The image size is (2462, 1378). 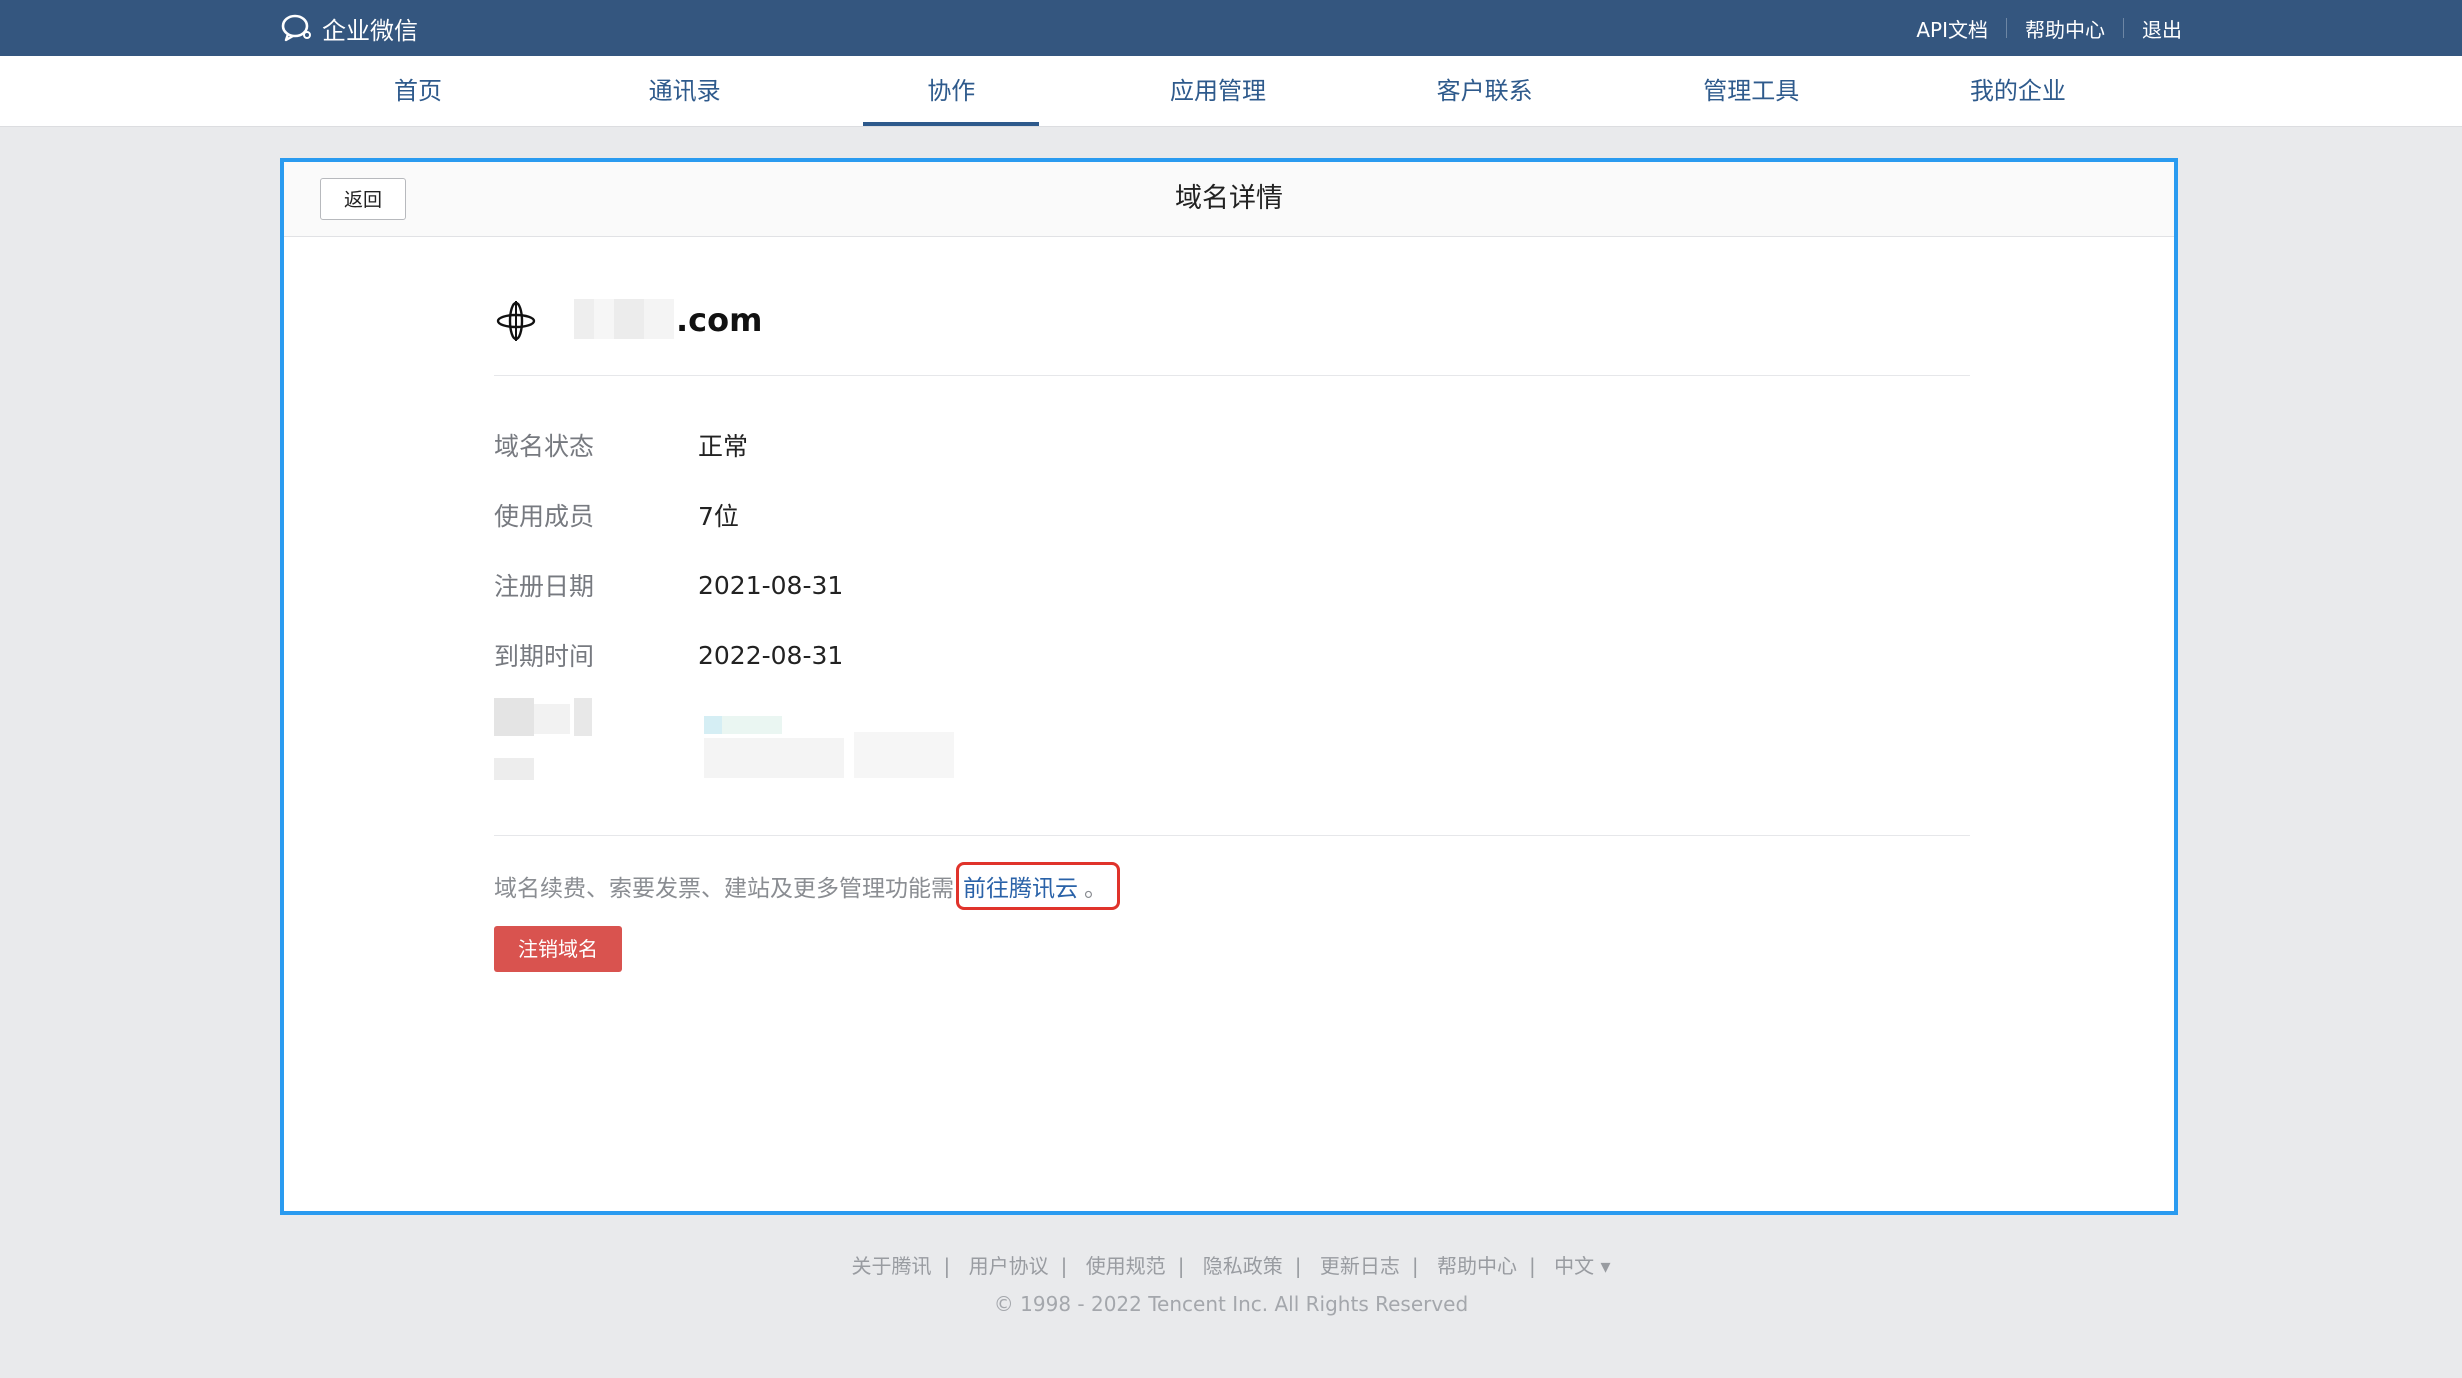 I want to click on top-bar: 企业微信 API文档 帮助中心 退出, so click(x=1231, y=28).